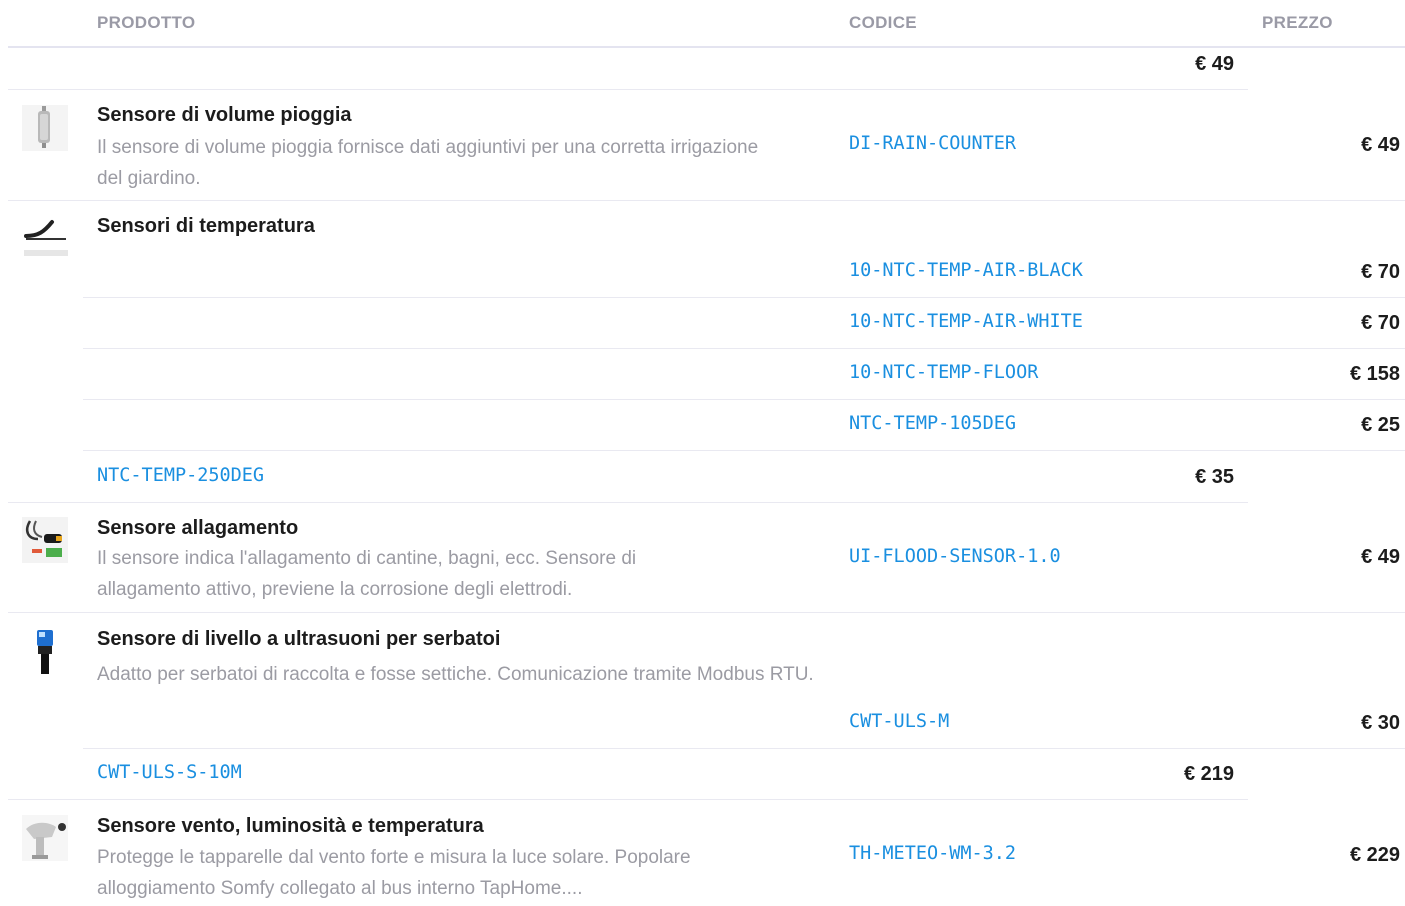 The height and width of the screenshot is (906, 1405). I want to click on rain-counter-icon, so click(45, 128).